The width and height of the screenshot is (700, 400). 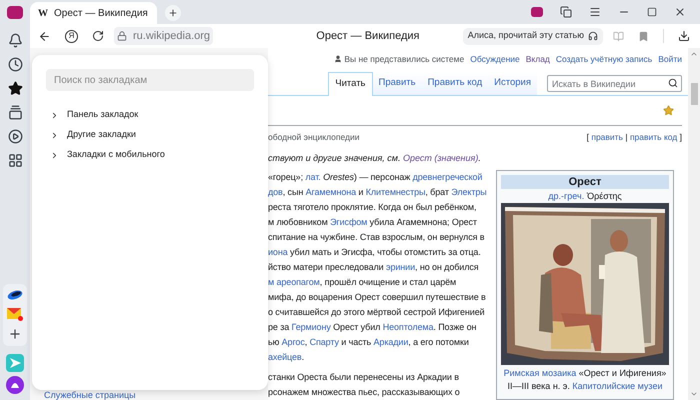 I want to click on bell-icon, so click(x=15, y=40).